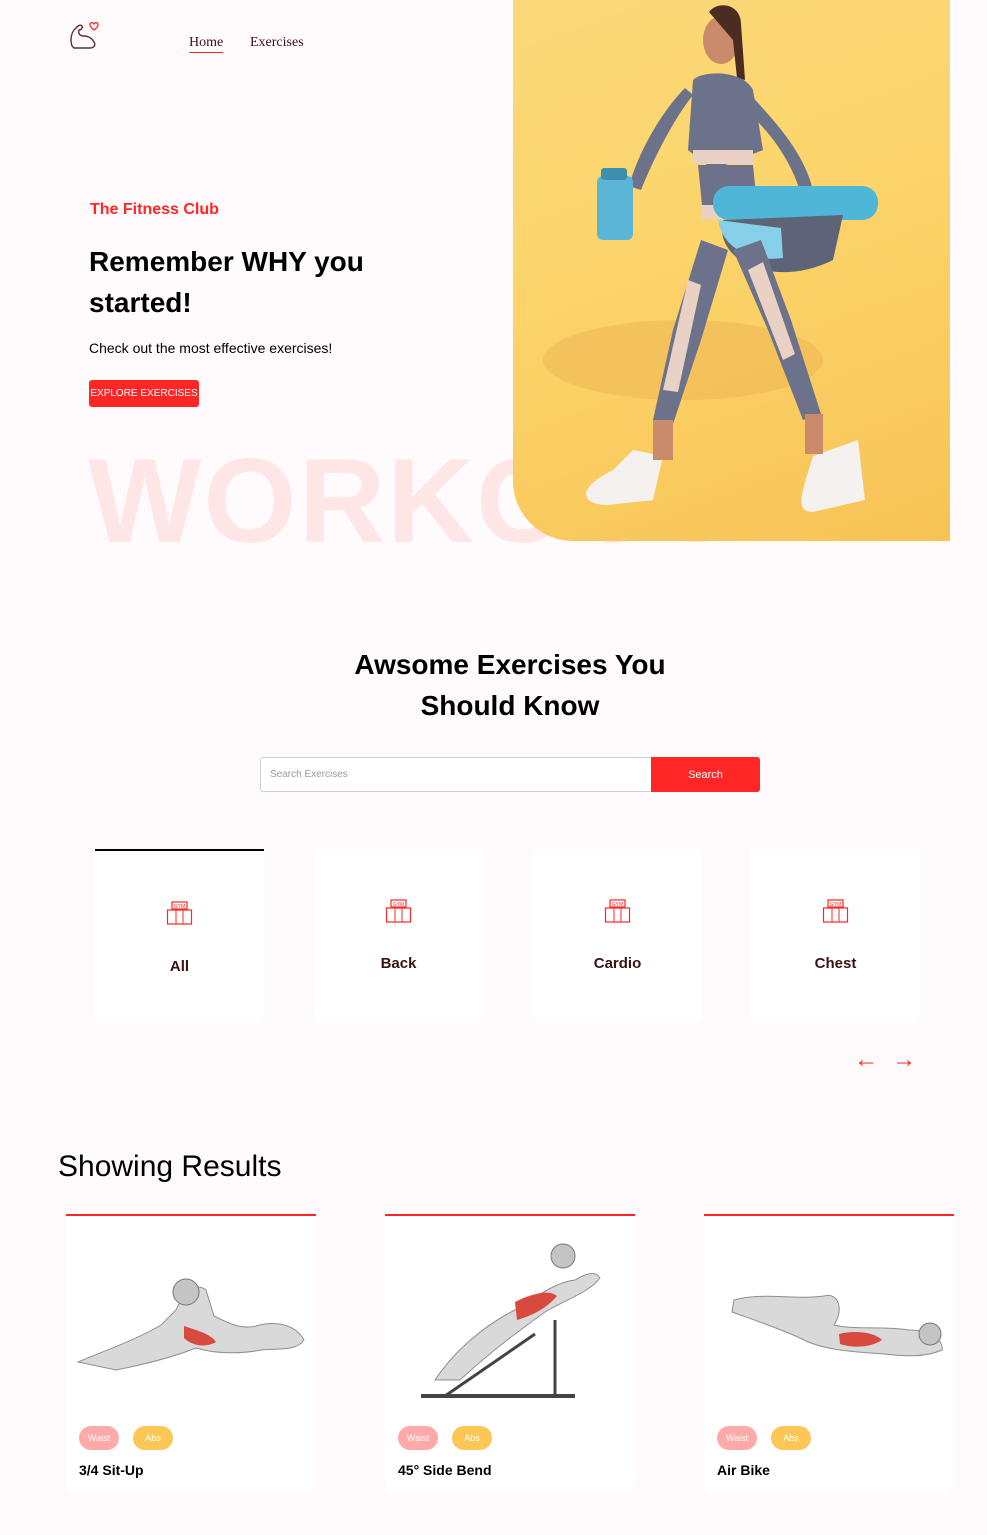  I want to click on hero-subtitle: Check out the most effective exercises!, so click(211, 348).